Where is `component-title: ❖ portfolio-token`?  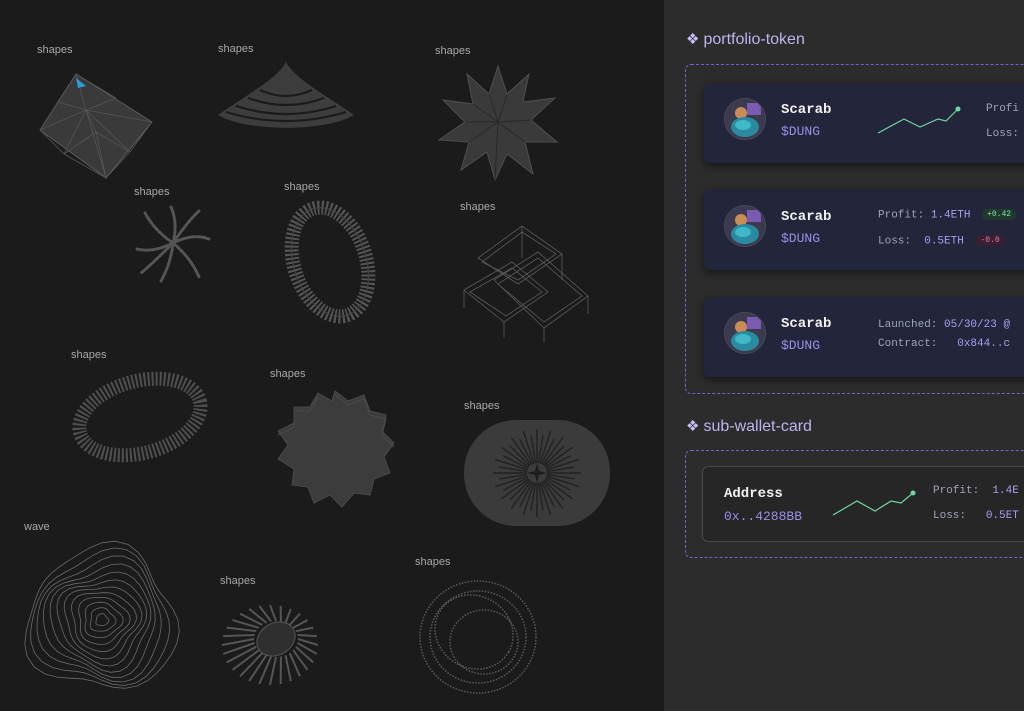 component-title: ❖ portfolio-token is located at coordinates (745, 39).